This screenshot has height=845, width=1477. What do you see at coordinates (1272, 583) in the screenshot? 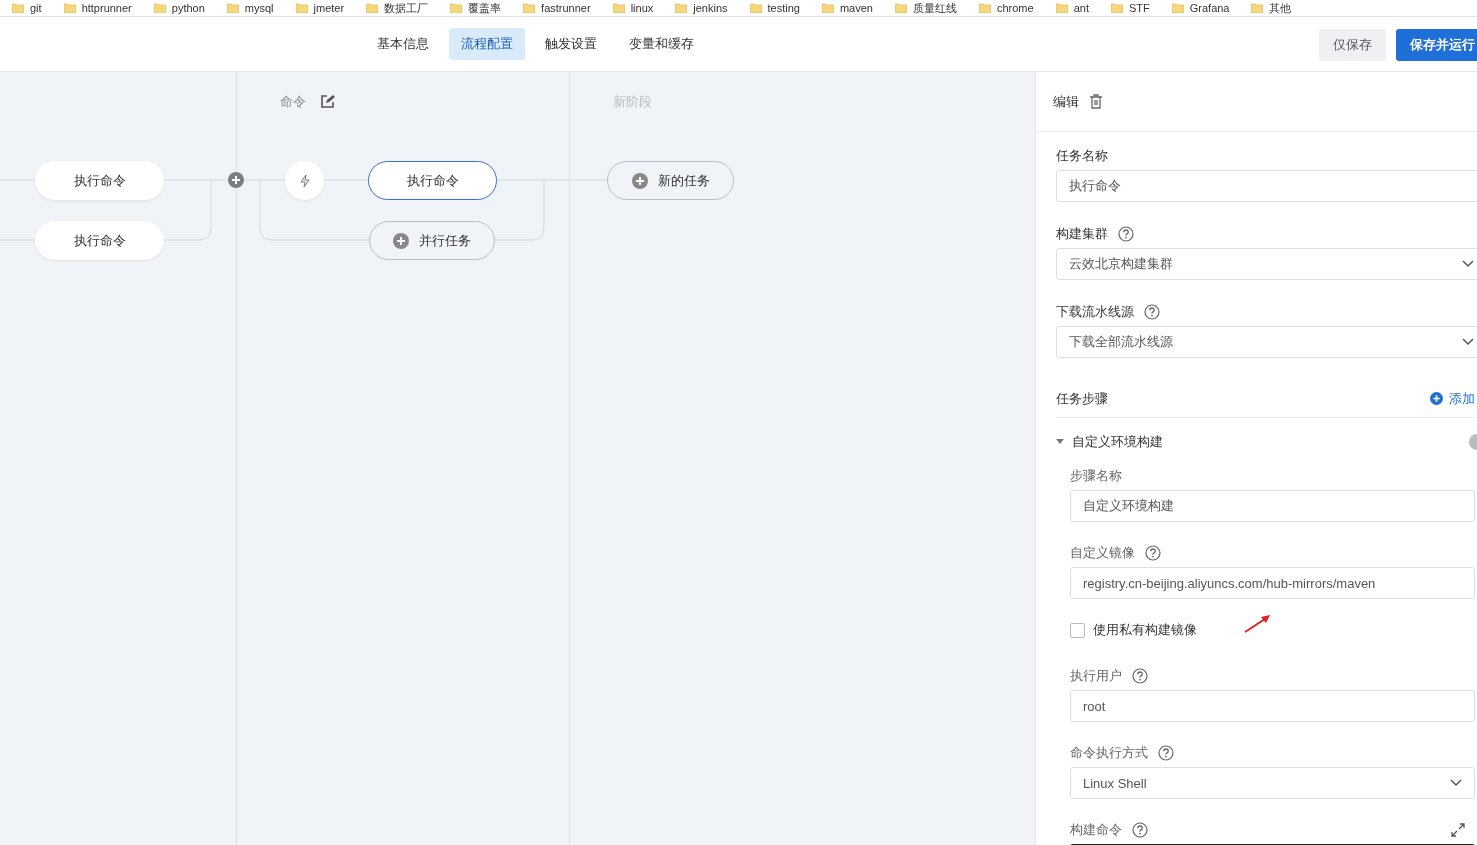
I see `text-field: registry.cn-beijing.aliyuncs.com/hub-mirrors/maven` at bounding box center [1272, 583].